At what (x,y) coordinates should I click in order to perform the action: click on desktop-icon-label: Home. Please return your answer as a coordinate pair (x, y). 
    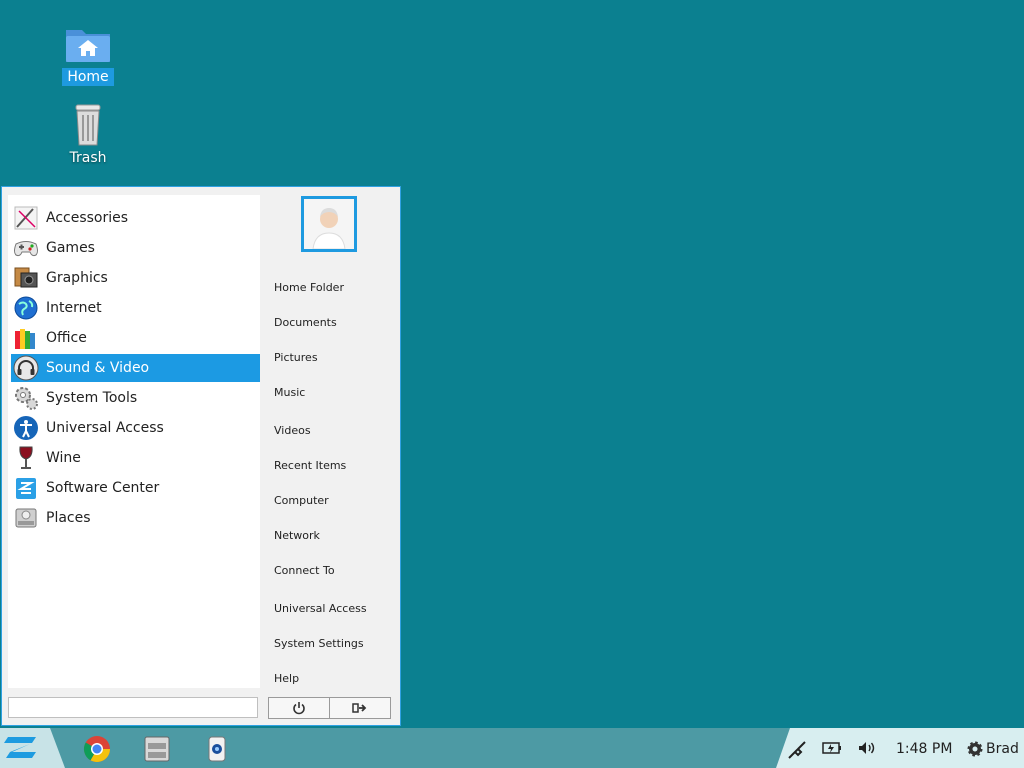
    Looking at the image, I should click on (88, 77).